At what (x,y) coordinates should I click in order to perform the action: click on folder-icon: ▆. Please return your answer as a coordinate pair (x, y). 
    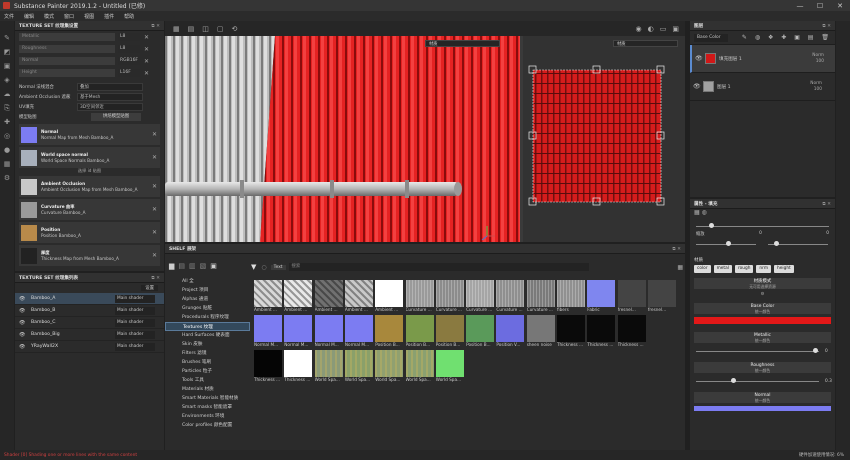
    Looking at the image, I should click on (171, 266).